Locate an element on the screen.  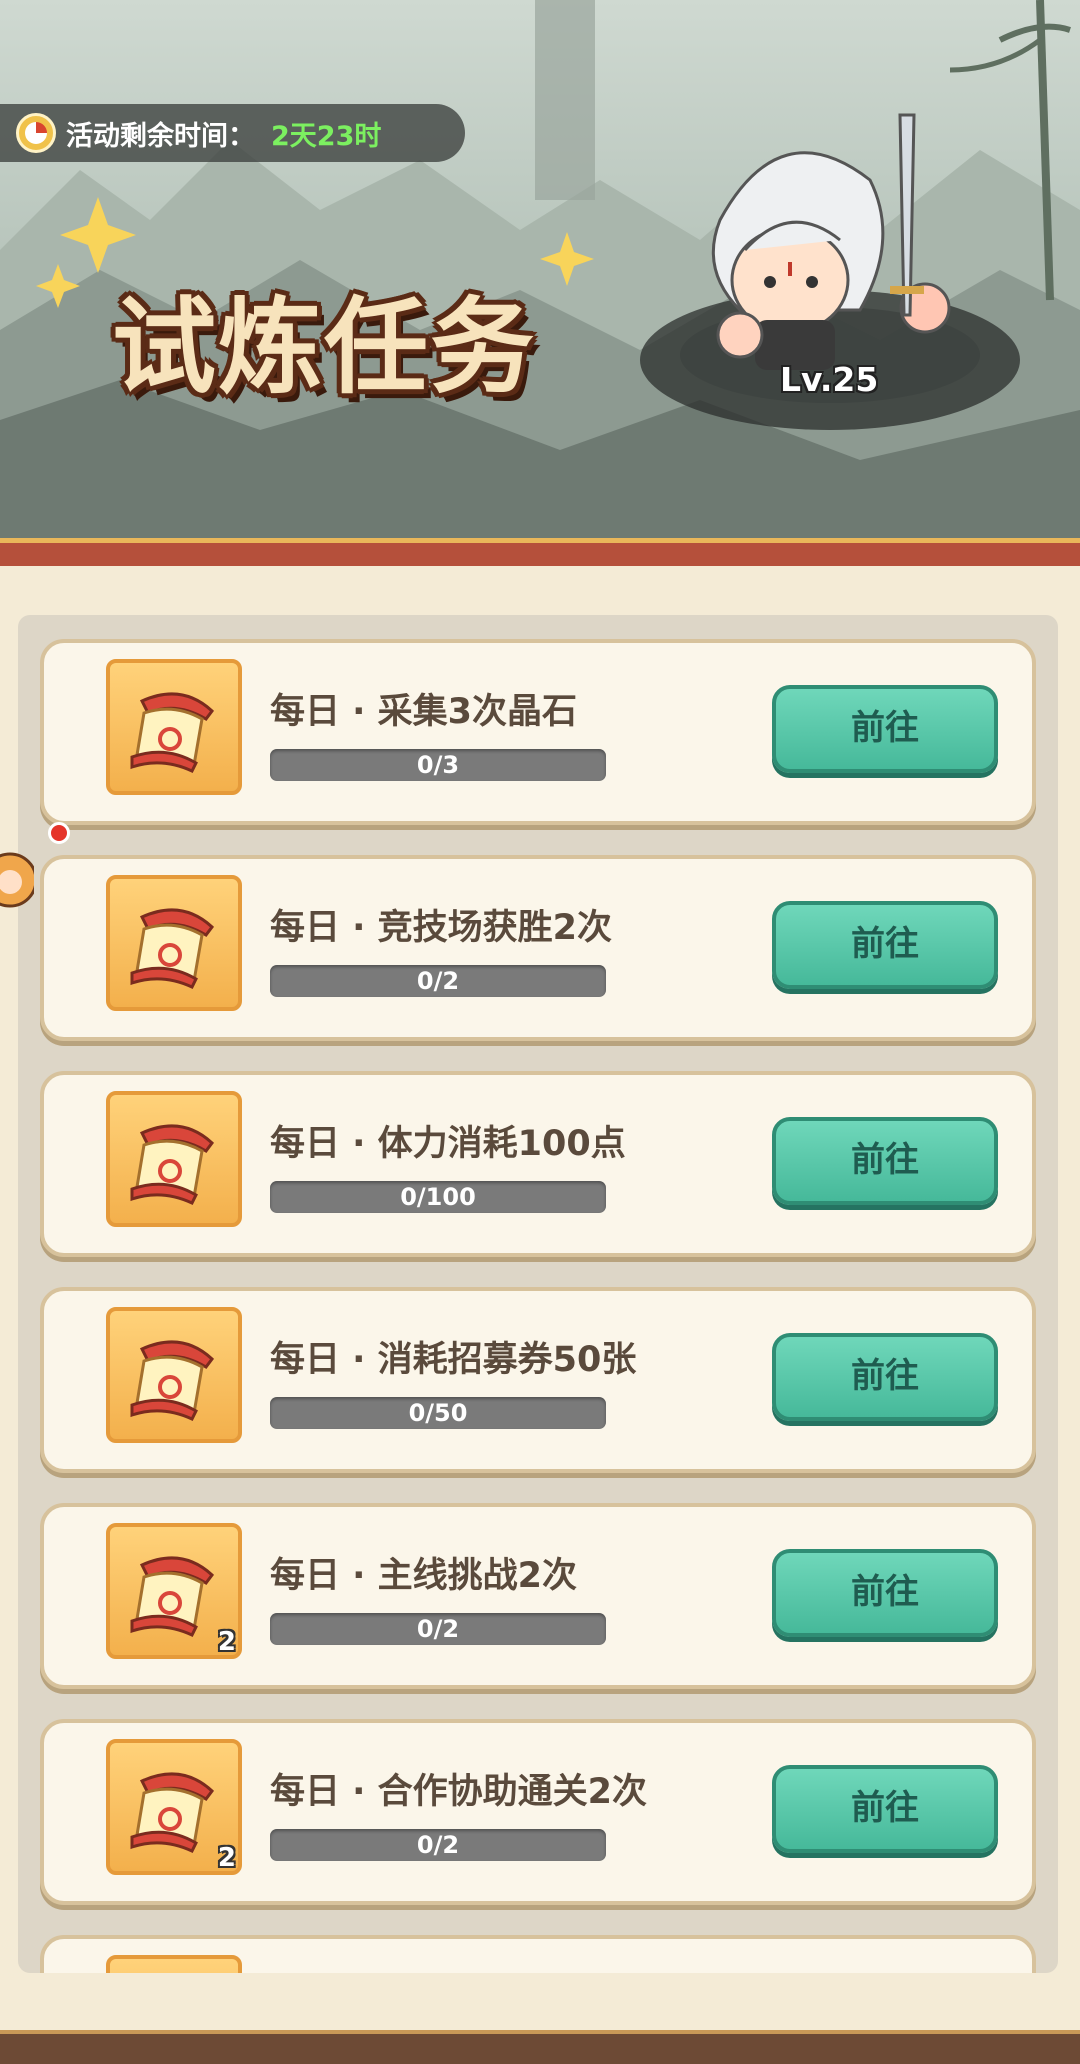
task-title: 每日 · 消耗招募券50张 is located at coordinates (453, 1360).